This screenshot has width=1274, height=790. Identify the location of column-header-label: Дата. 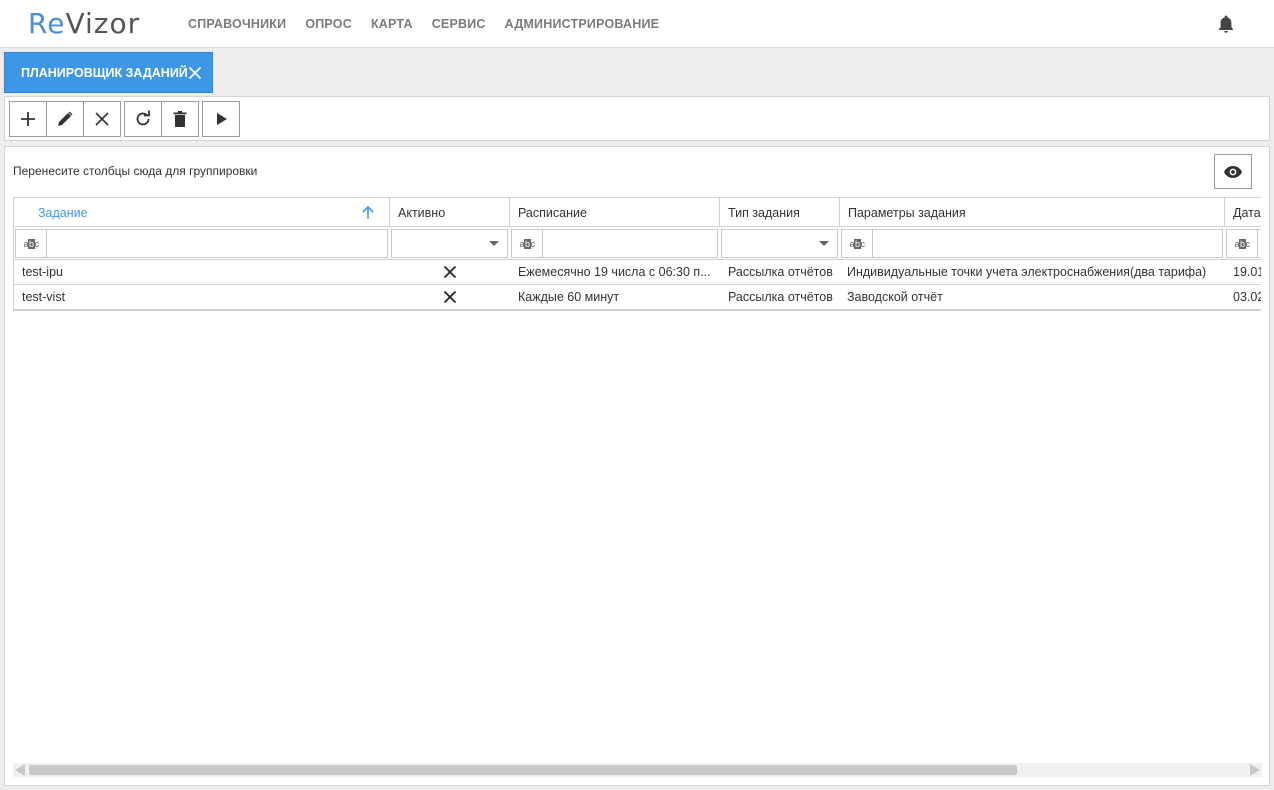
(1247, 212).